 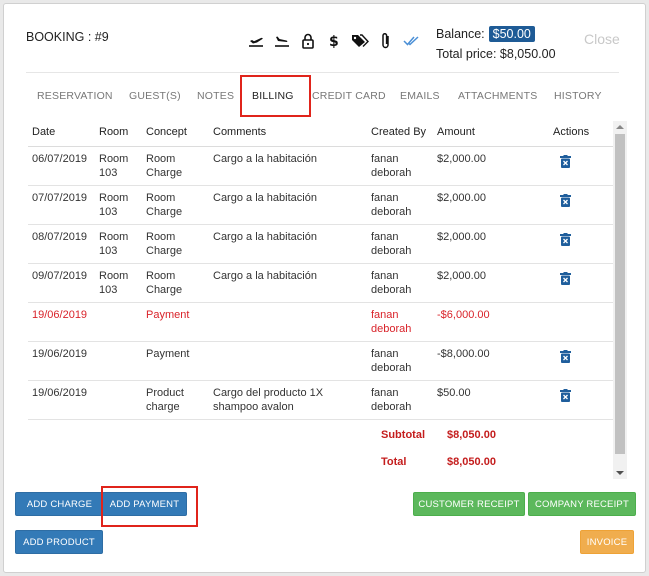 What do you see at coordinates (420, 96) in the screenshot?
I see `tab-emails: EMAILS` at bounding box center [420, 96].